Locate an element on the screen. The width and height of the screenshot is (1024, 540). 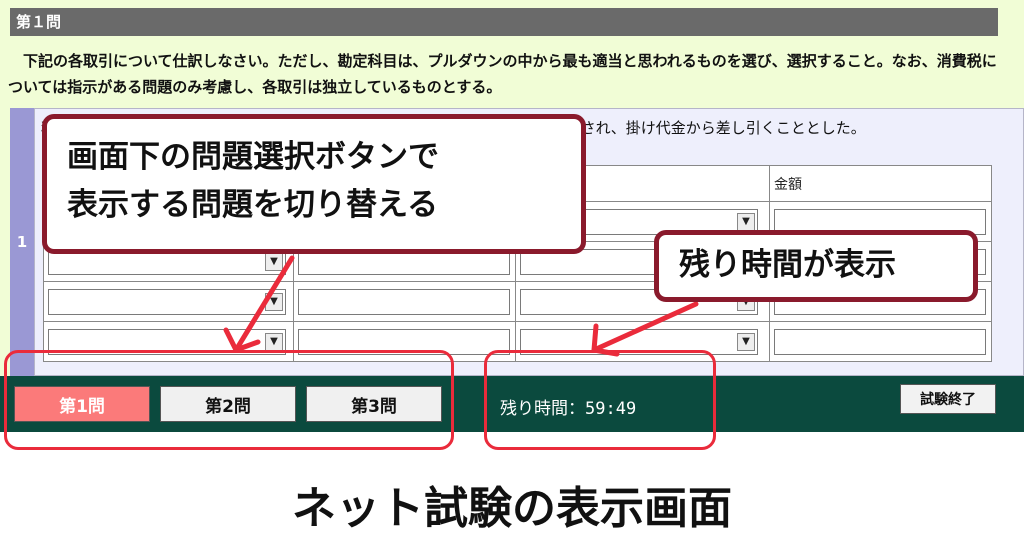
callout-question-switch: 画面下の問題選択ボタンで 表示する問題を切り替える is located at coordinates (314, 184).